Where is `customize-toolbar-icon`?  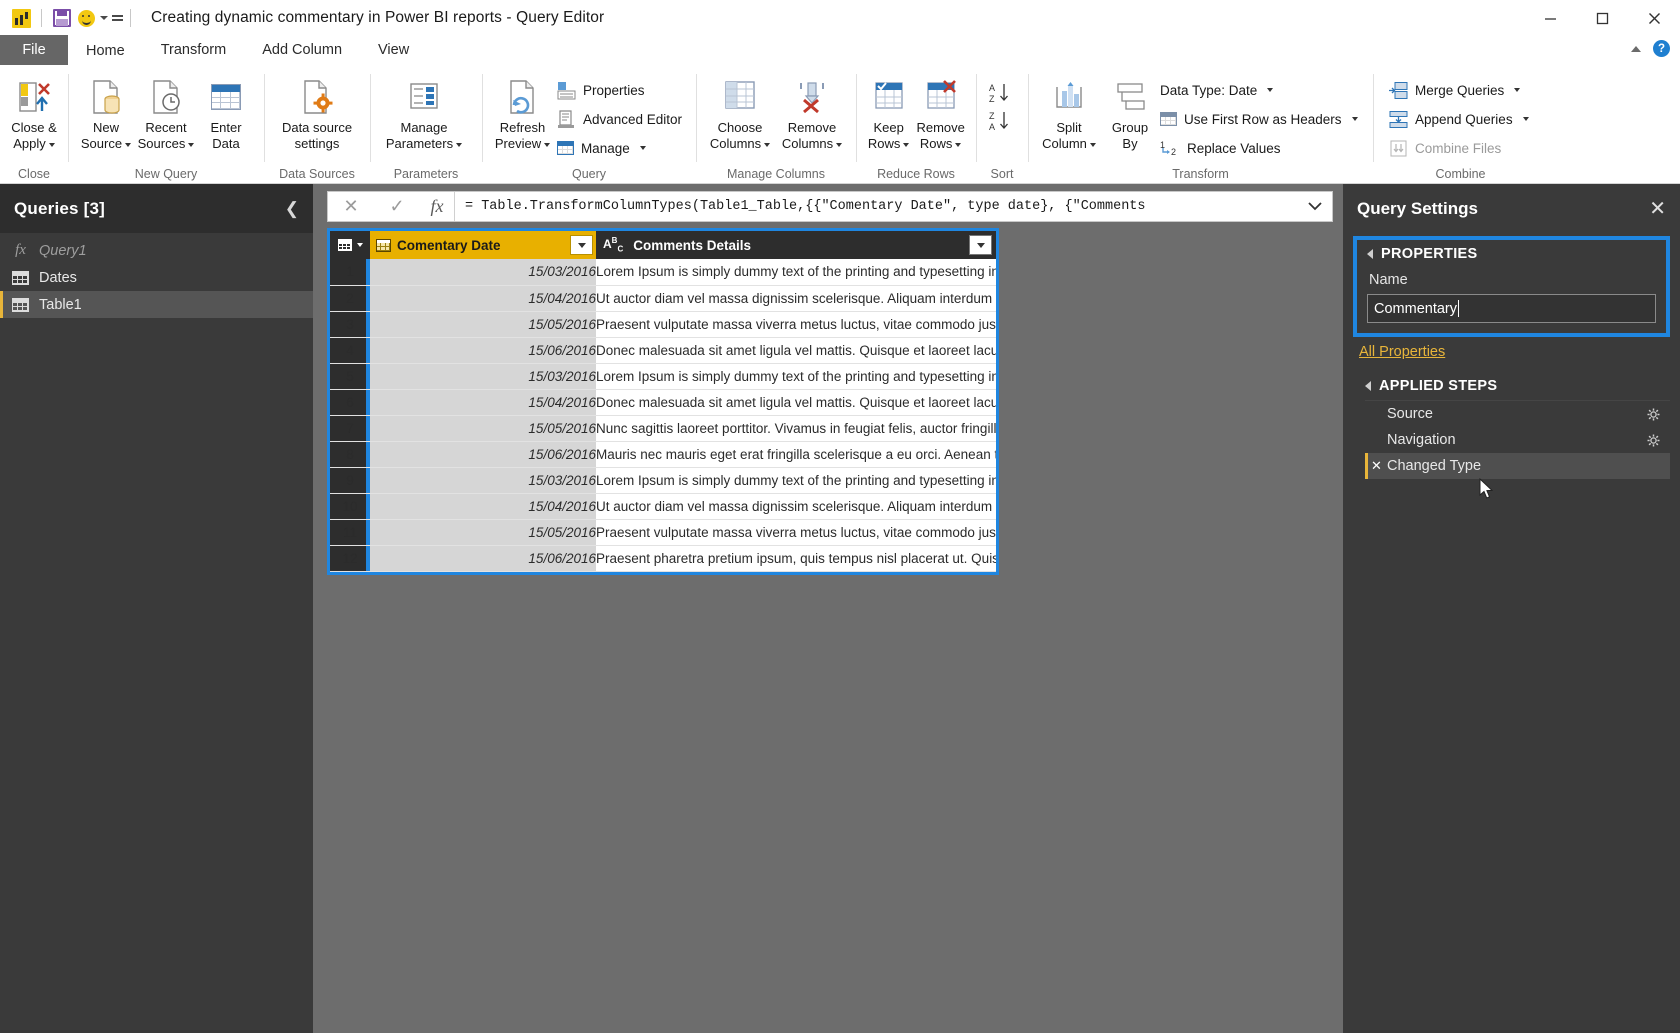
customize-toolbar-icon is located at coordinates (117, 18).